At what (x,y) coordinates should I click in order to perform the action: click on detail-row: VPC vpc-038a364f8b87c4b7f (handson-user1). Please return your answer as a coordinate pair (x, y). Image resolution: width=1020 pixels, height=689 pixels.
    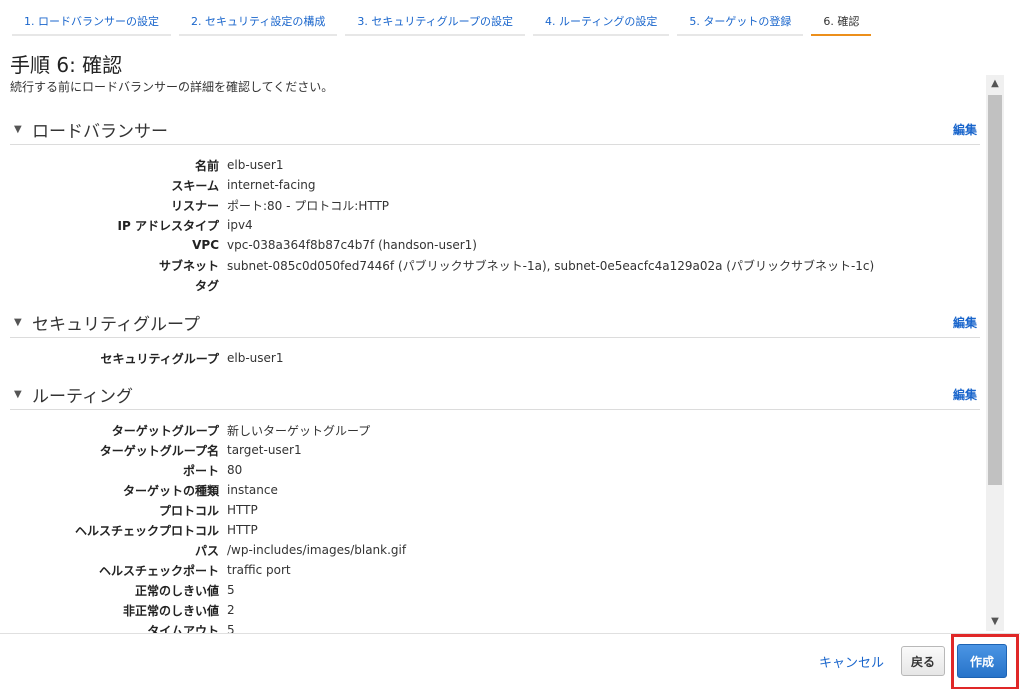
    Looking at the image, I should click on (495, 245).